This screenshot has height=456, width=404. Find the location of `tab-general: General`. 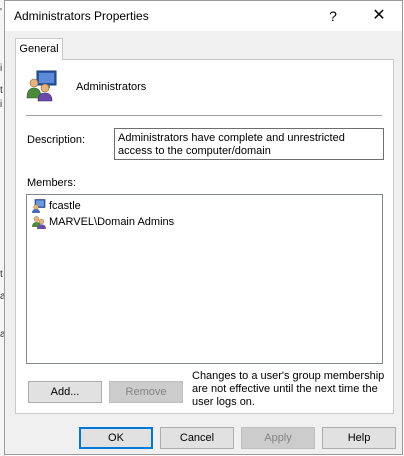

tab-general: General is located at coordinates (39, 49).